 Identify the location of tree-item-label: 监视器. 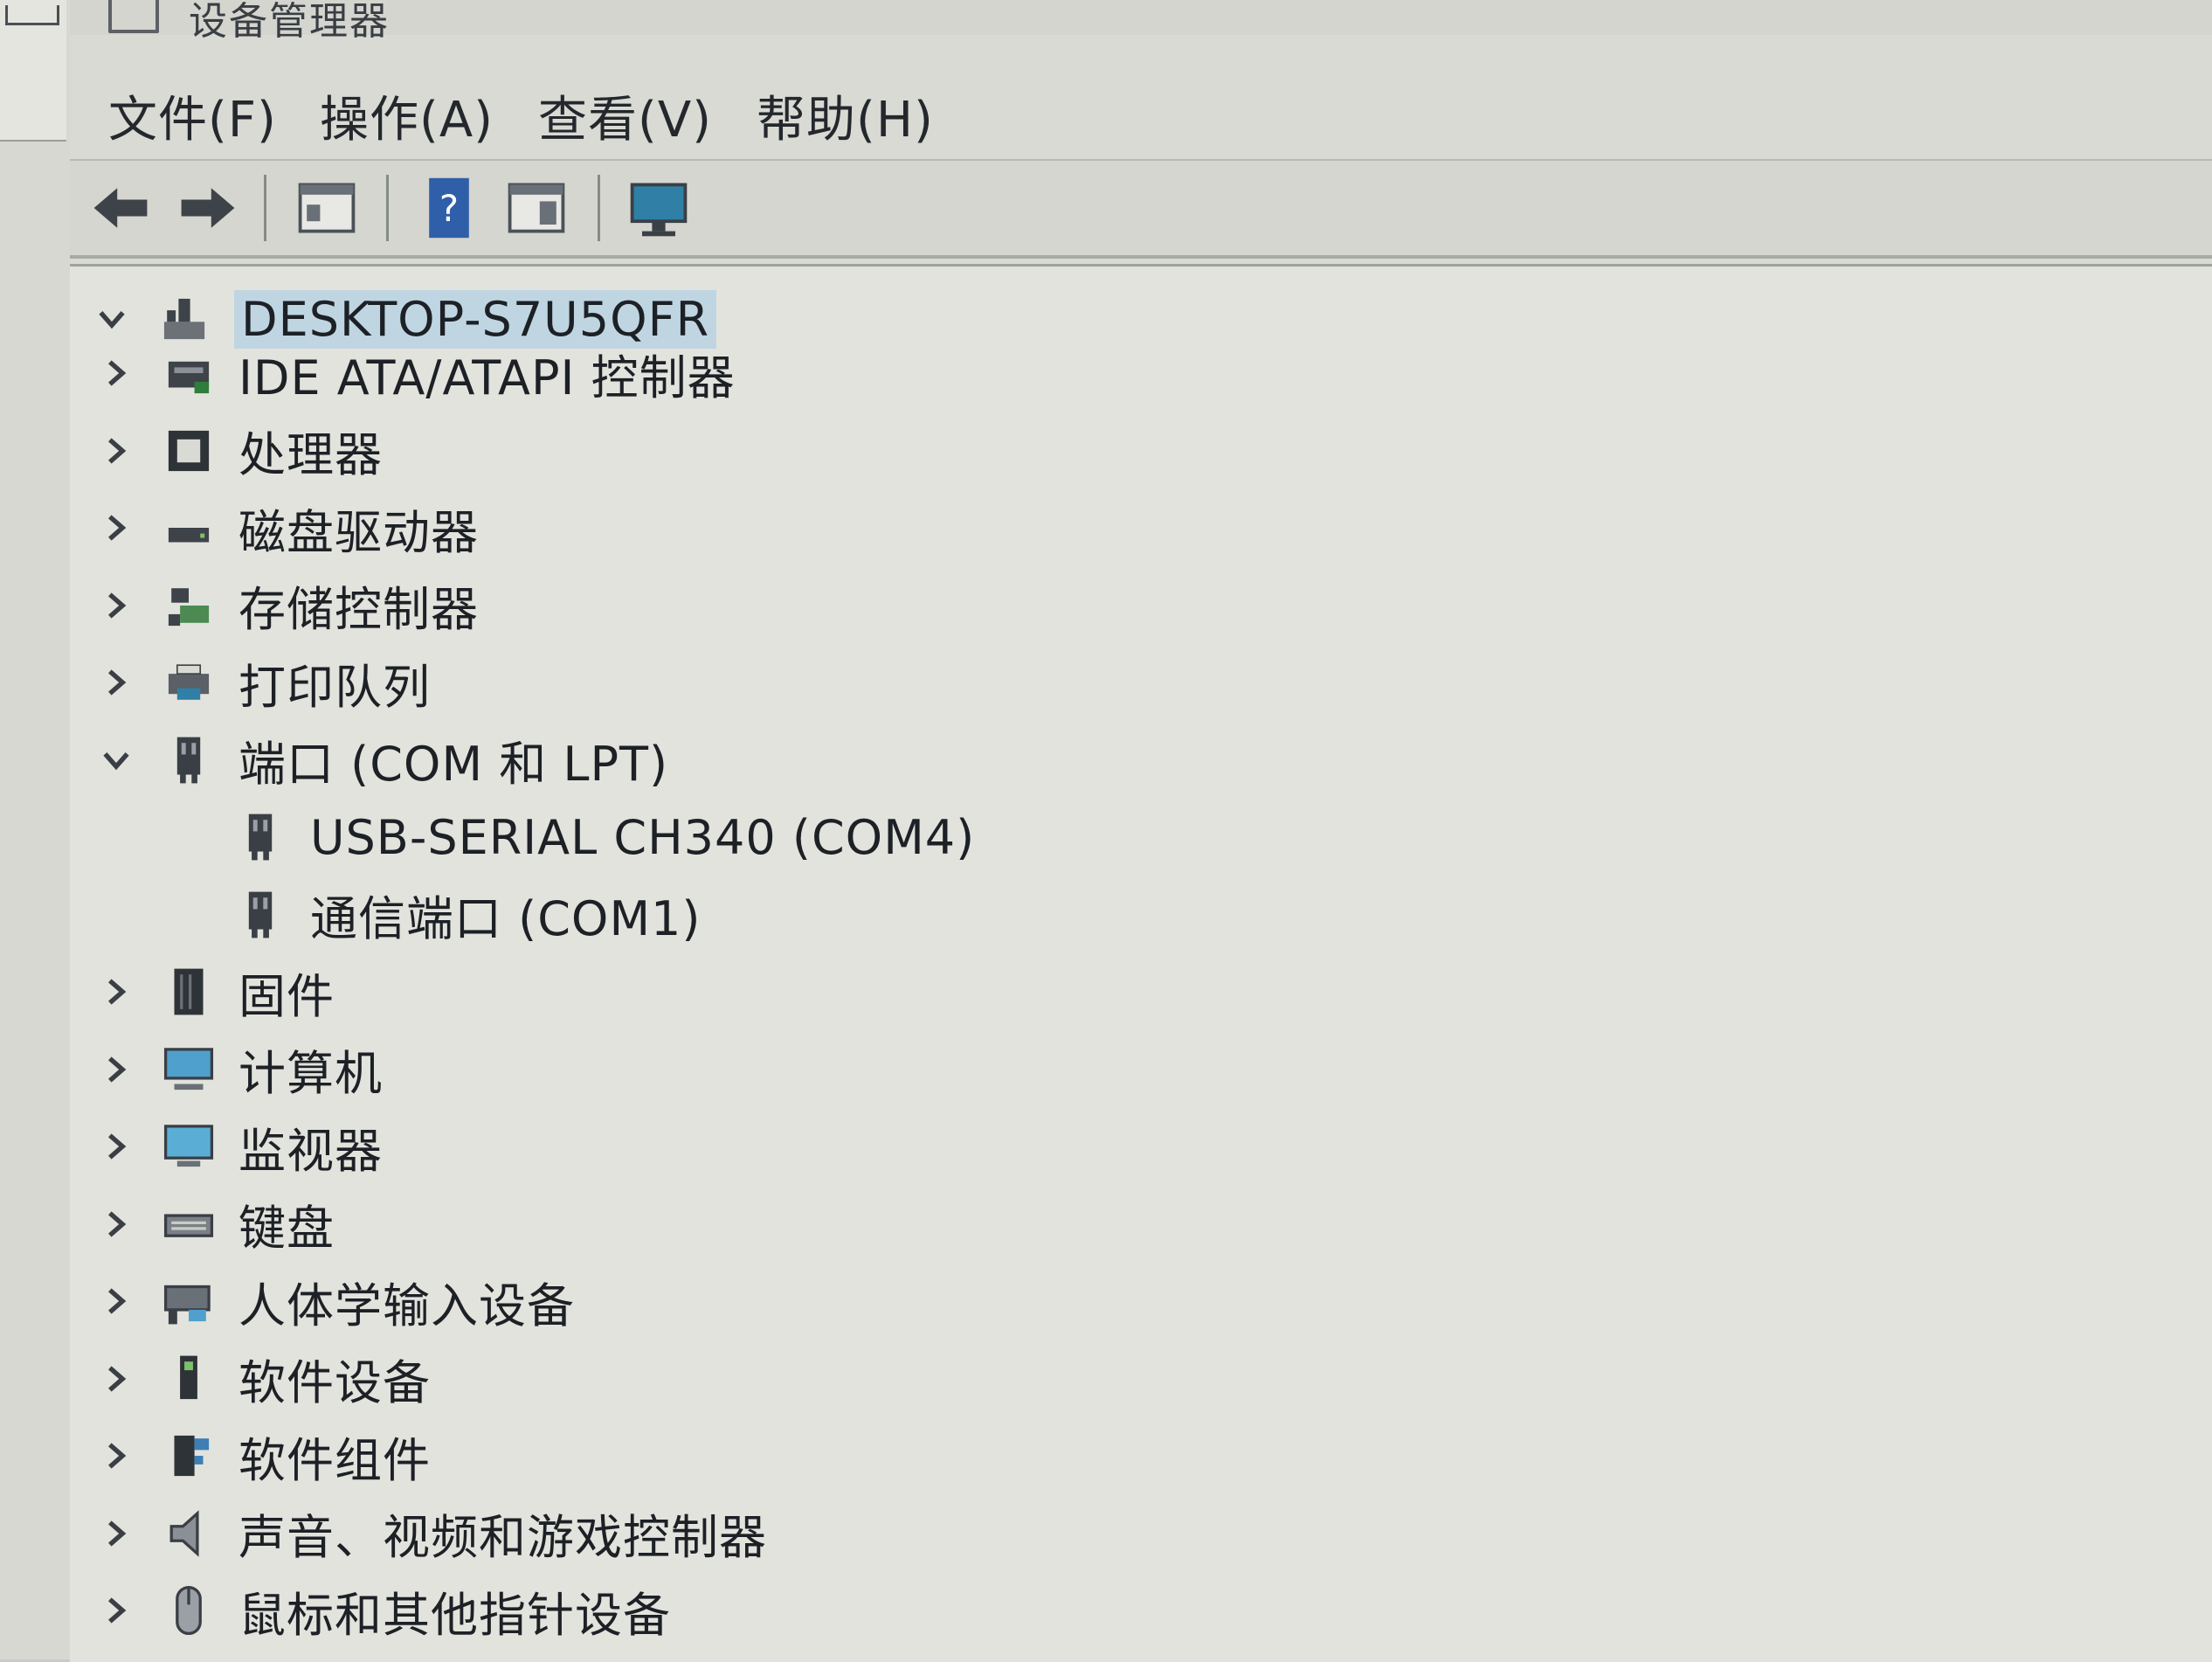
(310, 1151).